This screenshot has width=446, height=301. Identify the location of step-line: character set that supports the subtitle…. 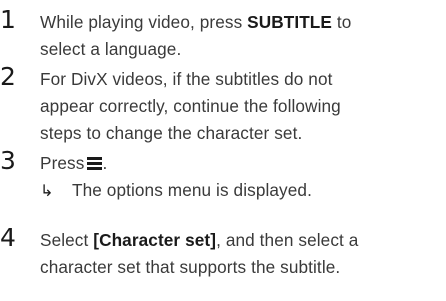
(190, 267).